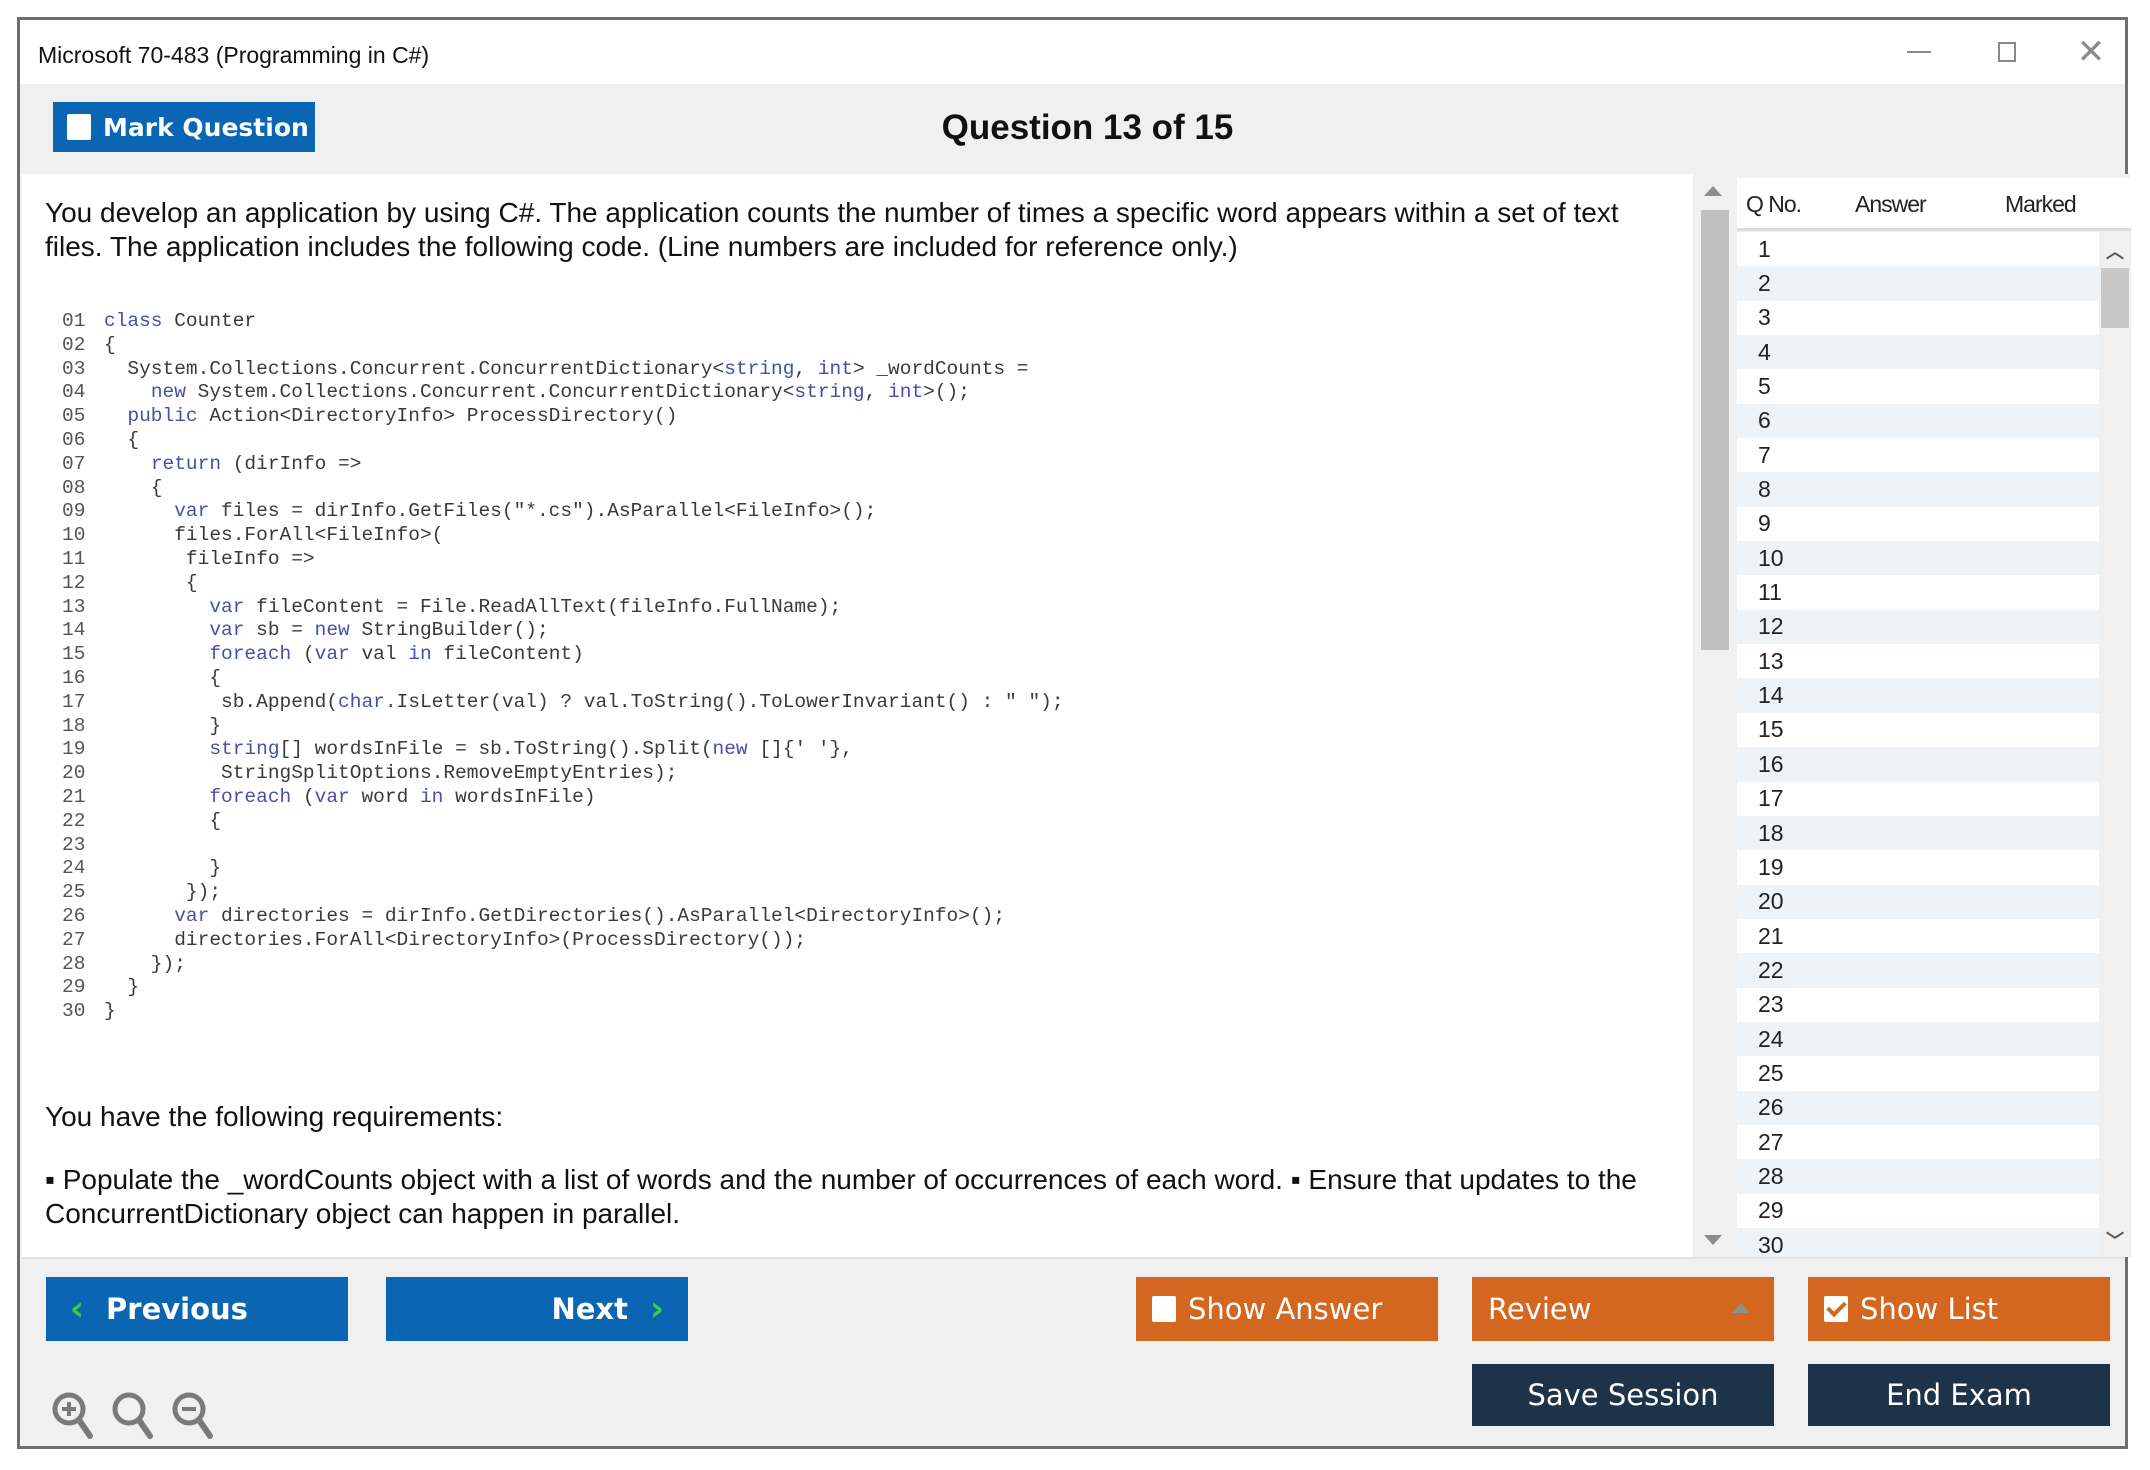 The width and height of the screenshot is (2150, 1470). I want to click on show-list-button: Show List, so click(1959, 1309).